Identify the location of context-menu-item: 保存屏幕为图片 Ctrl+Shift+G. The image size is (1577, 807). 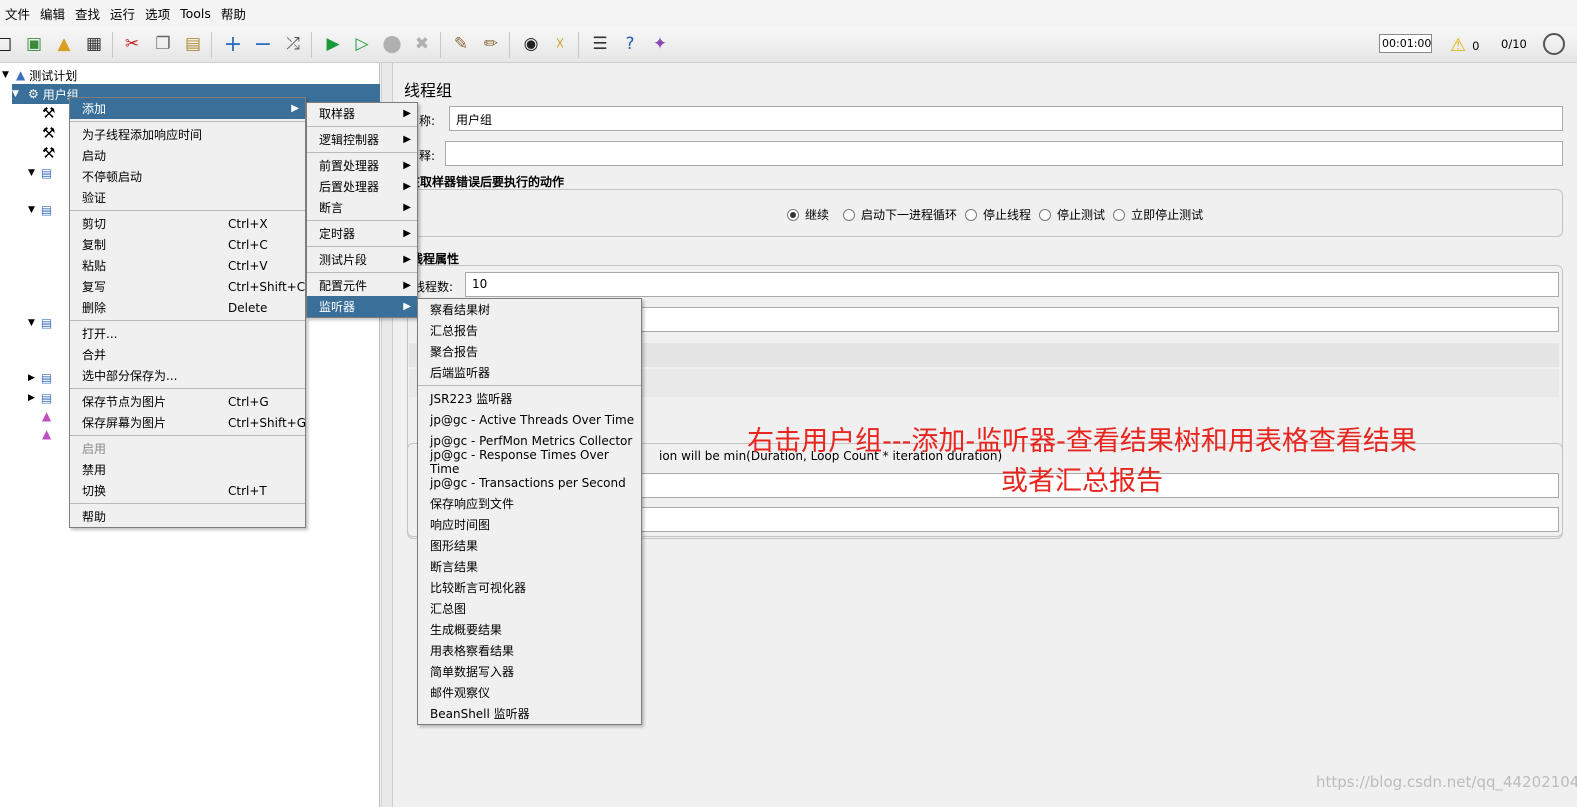
(188, 422).